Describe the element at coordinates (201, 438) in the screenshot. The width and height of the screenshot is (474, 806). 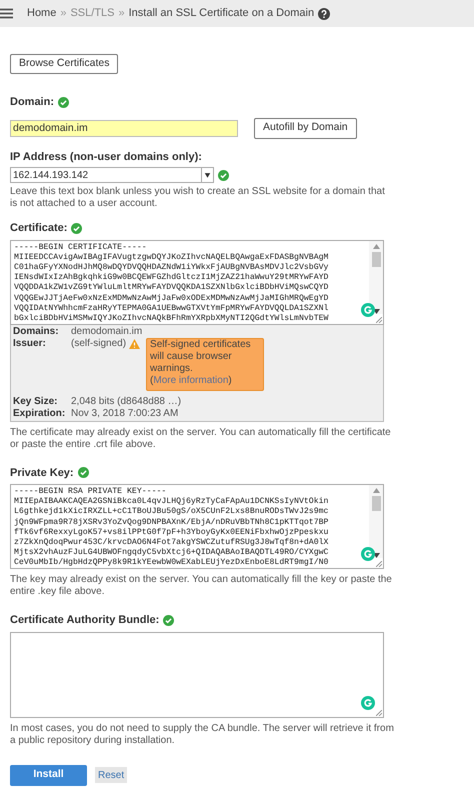
I see `help-text: The certificate may already exist on the server. You can automatically fill the certificate or paste the entire .crt file above.` at that location.